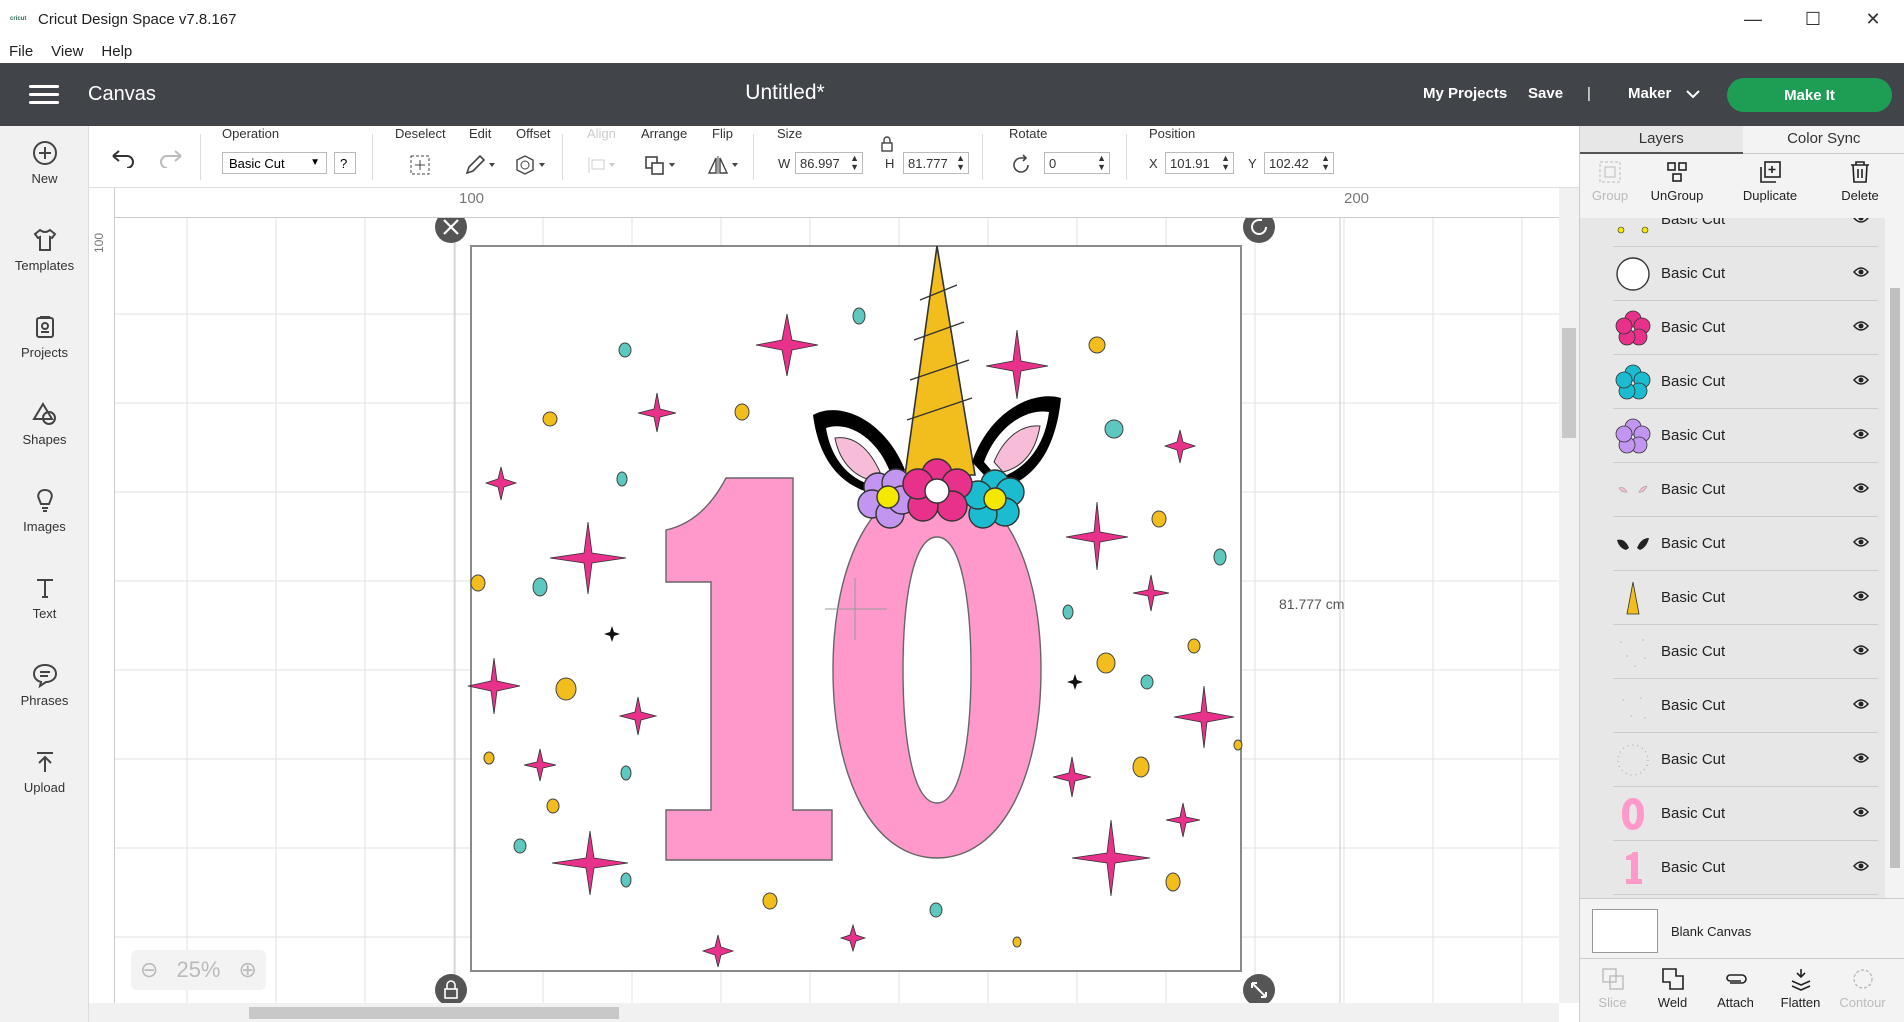  I want to click on my-projects-link: My Projects, so click(1465, 93).